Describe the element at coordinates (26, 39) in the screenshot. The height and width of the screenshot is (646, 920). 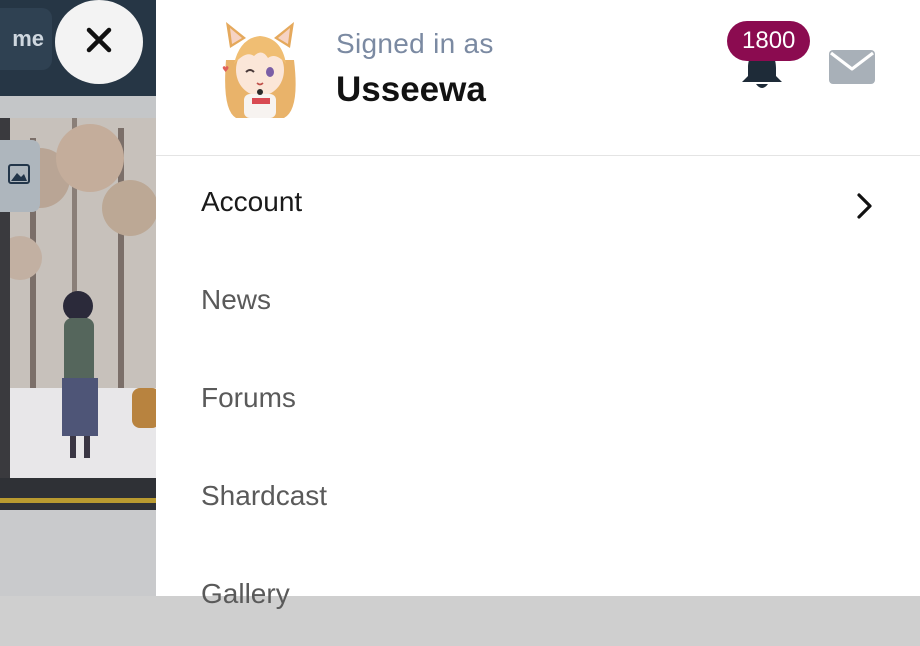
I see `home-button: me` at that location.